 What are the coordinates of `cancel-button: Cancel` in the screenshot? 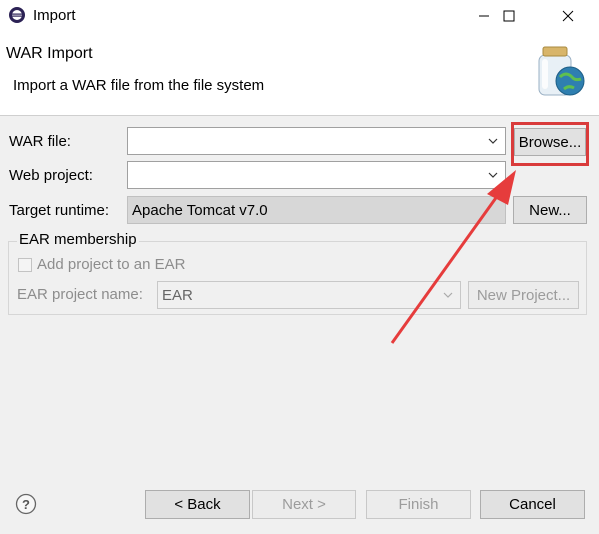 It's located at (532, 504).